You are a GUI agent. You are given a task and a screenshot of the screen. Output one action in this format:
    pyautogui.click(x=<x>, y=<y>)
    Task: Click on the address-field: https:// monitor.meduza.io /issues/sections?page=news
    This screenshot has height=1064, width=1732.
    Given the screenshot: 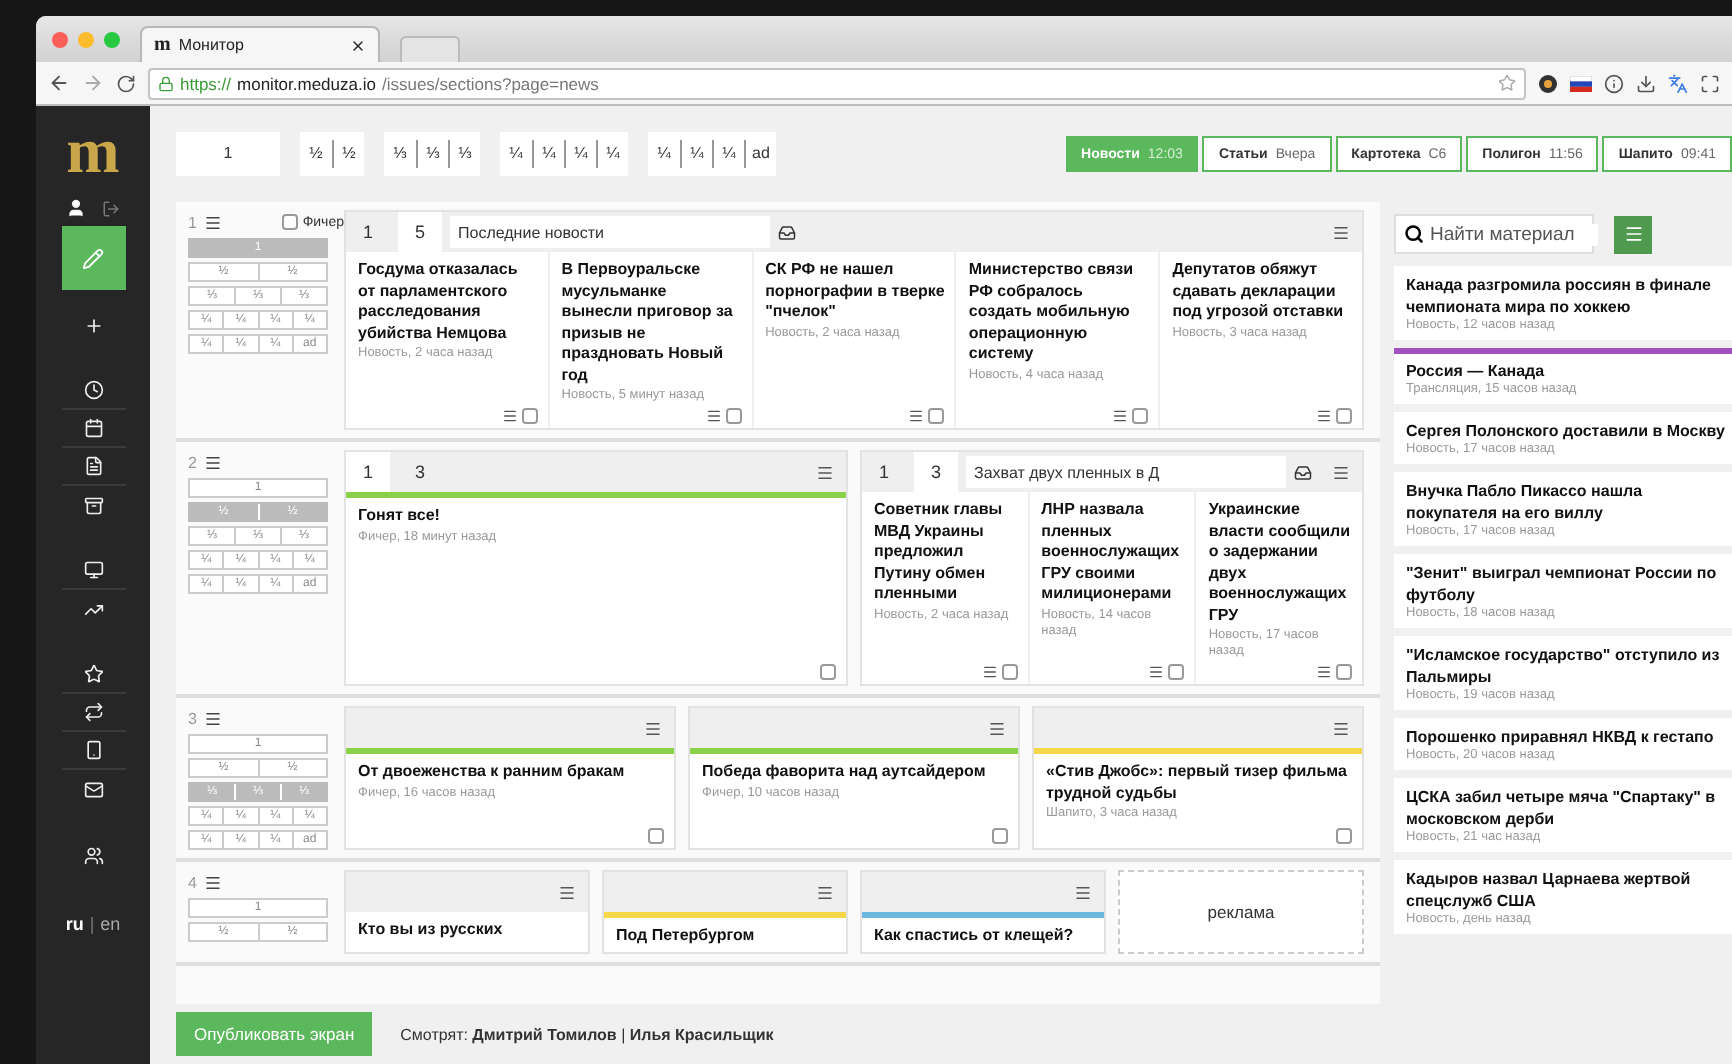 What is the action you would take?
    pyautogui.click(x=837, y=83)
    